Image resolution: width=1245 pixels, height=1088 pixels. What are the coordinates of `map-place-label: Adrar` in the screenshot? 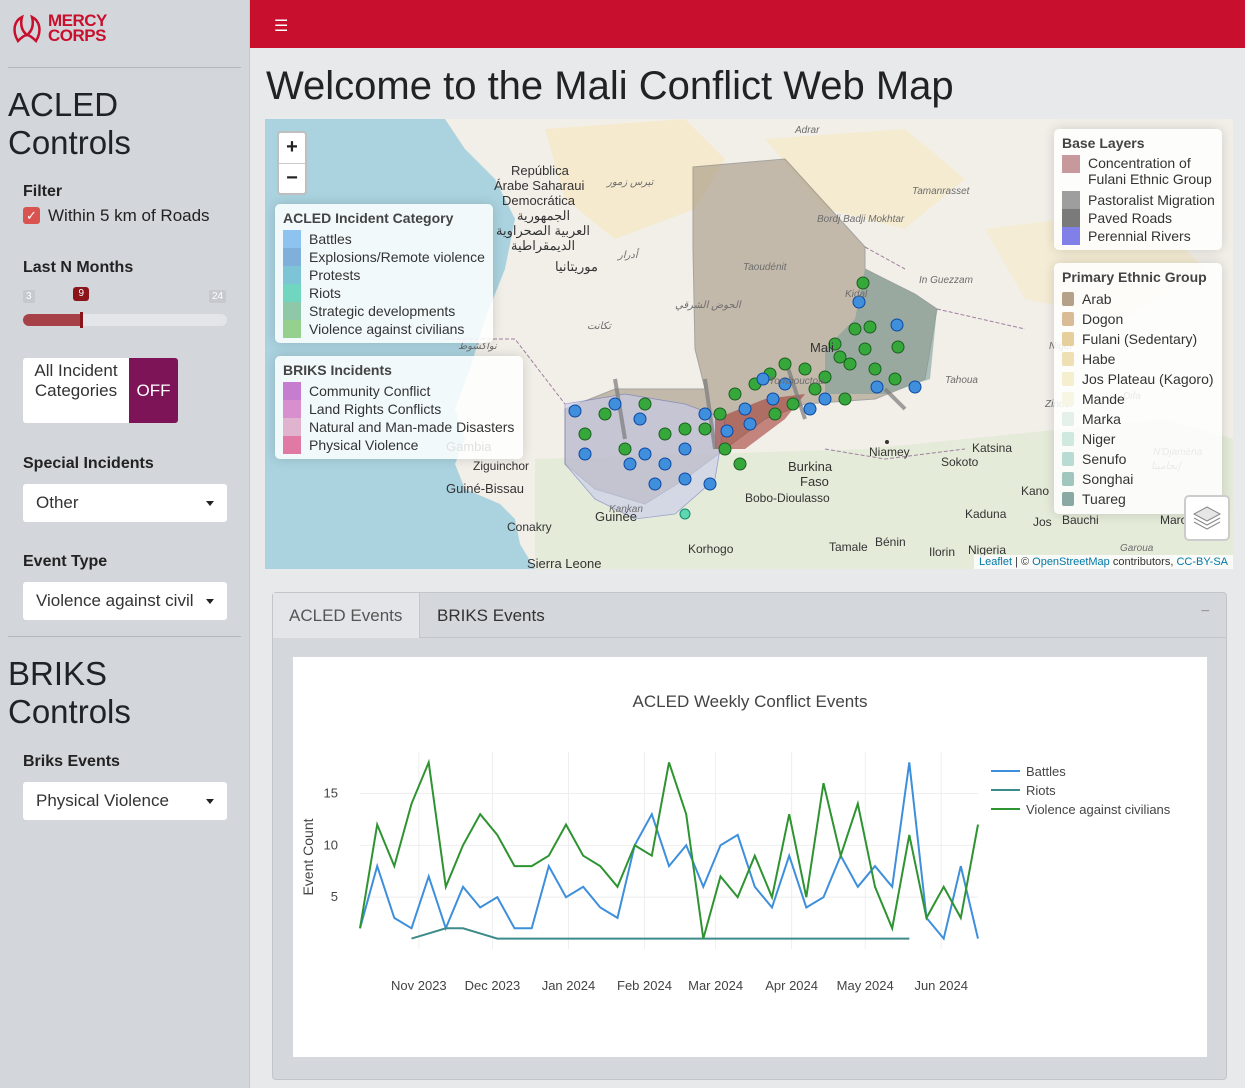 It's located at (807, 130).